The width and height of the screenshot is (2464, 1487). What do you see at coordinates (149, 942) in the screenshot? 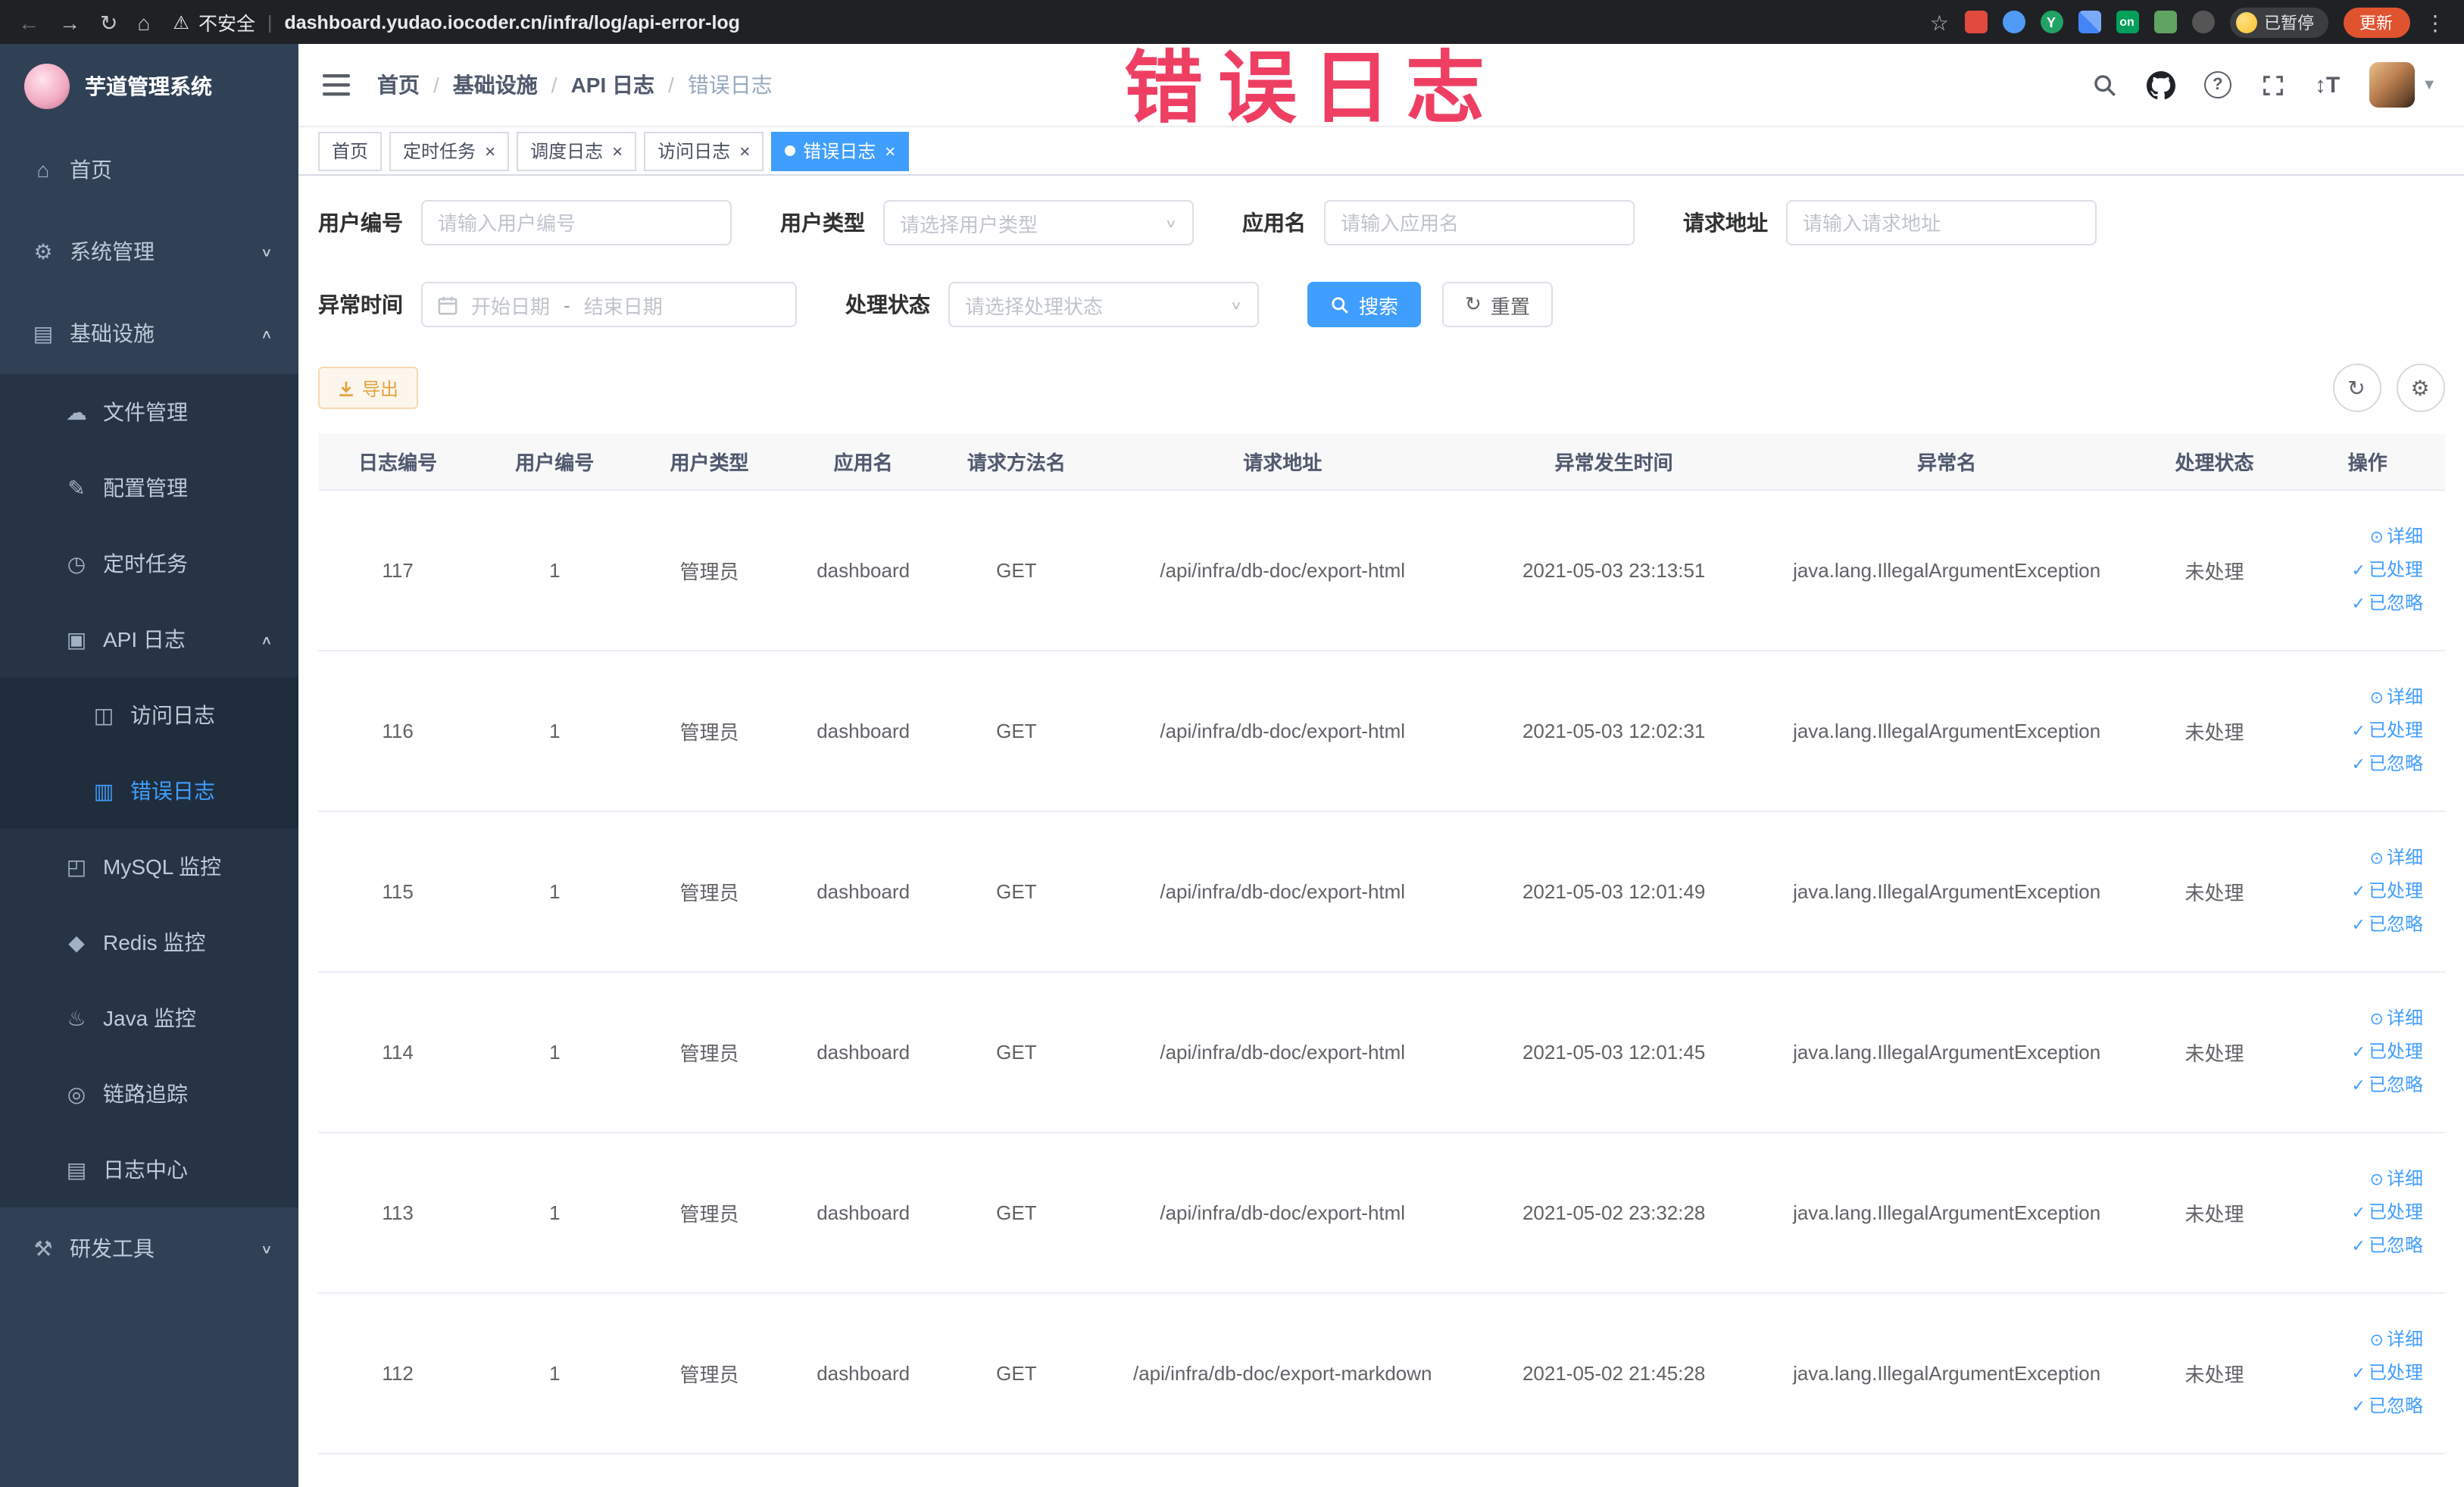
I see `sidebar-item-redis-monitor: ◆ Redis 监控` at bounding box center [149, 942].